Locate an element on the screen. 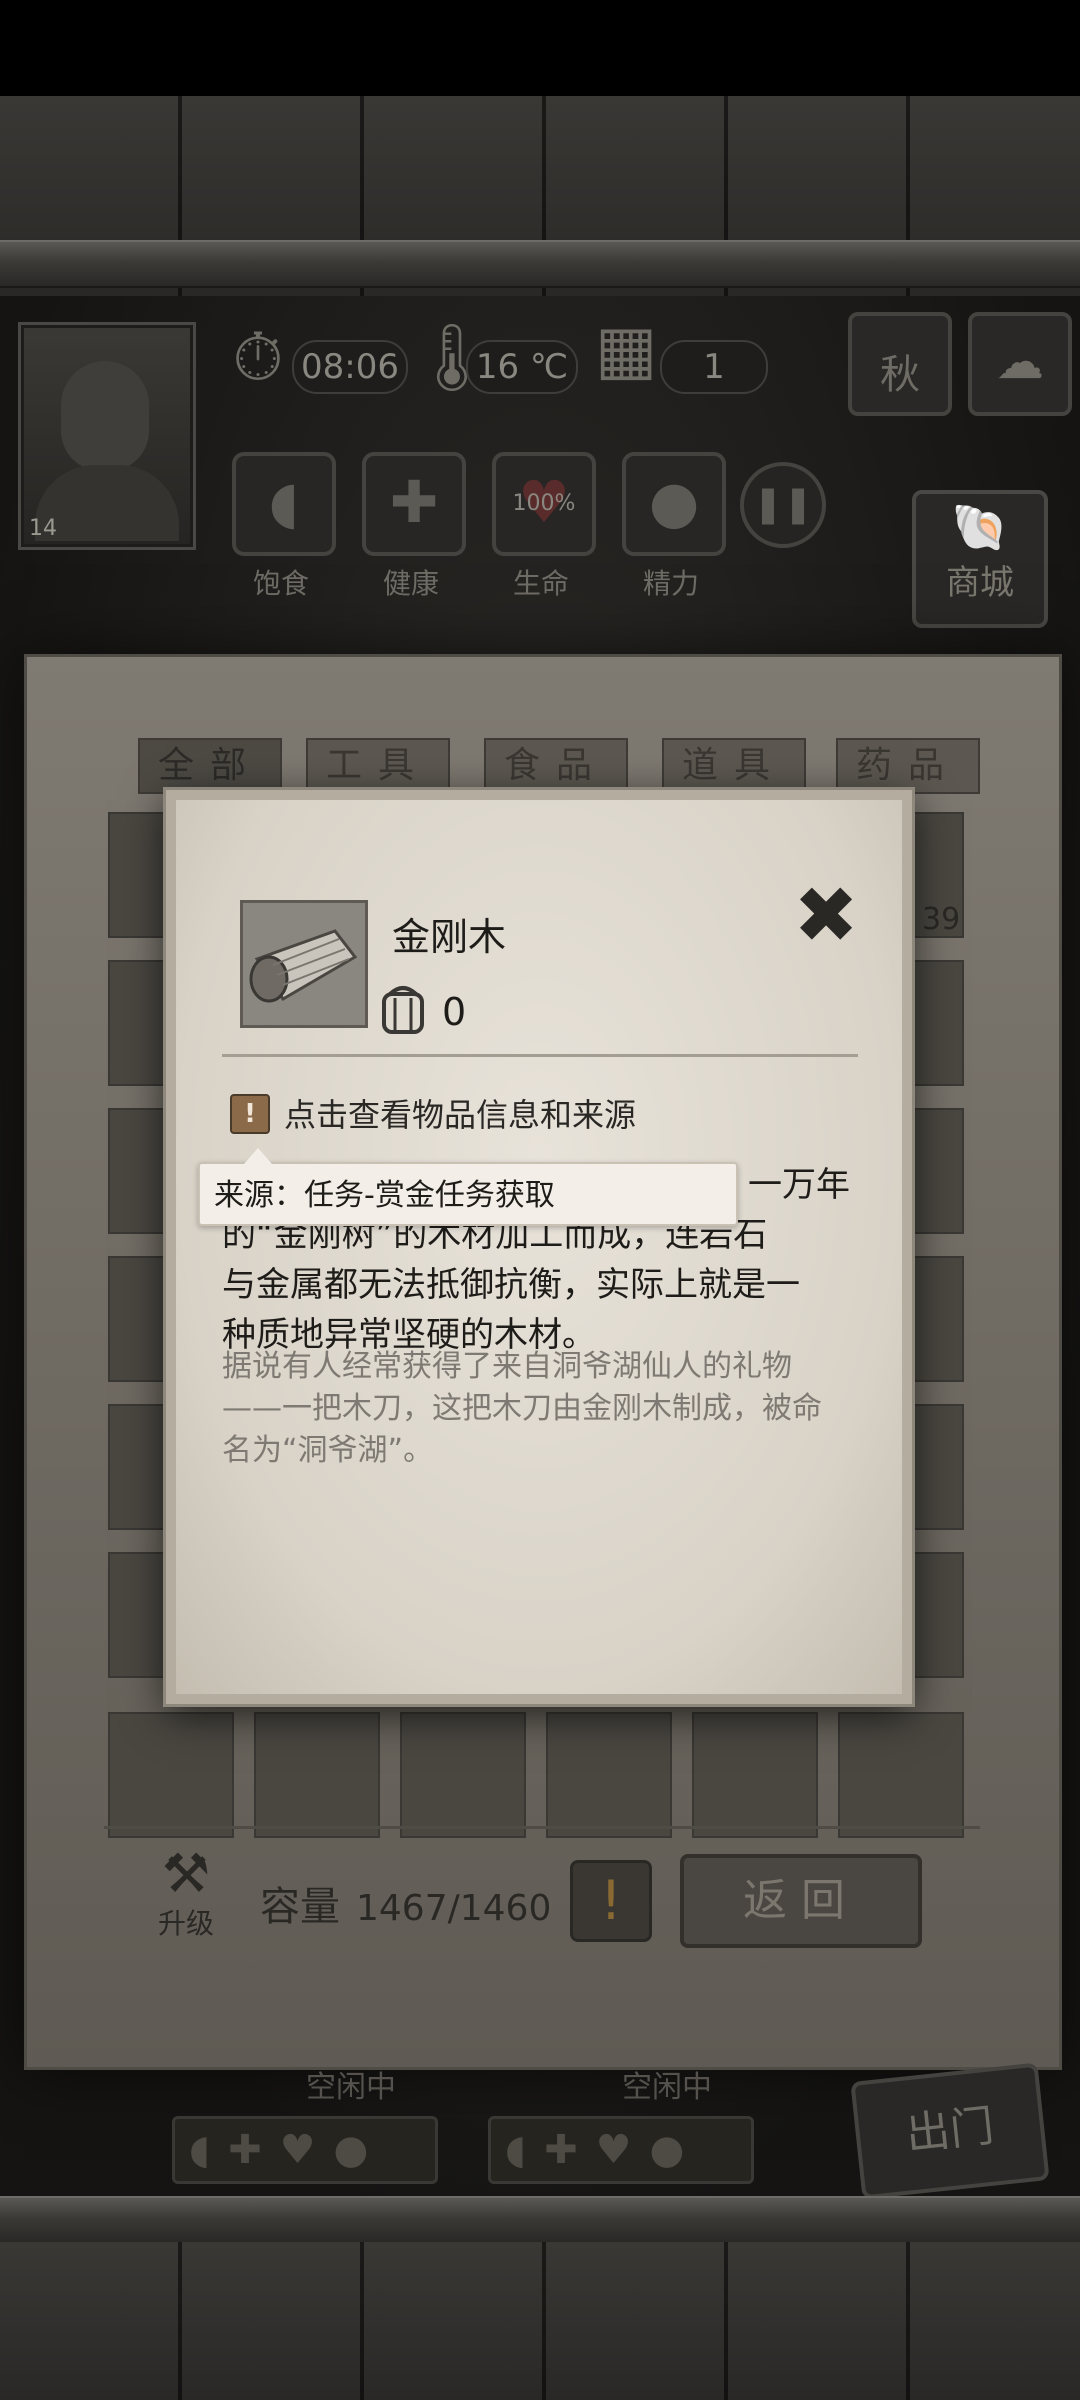  companion-stats-1: ◖✚♥● is located at coordinates (305, 2150).